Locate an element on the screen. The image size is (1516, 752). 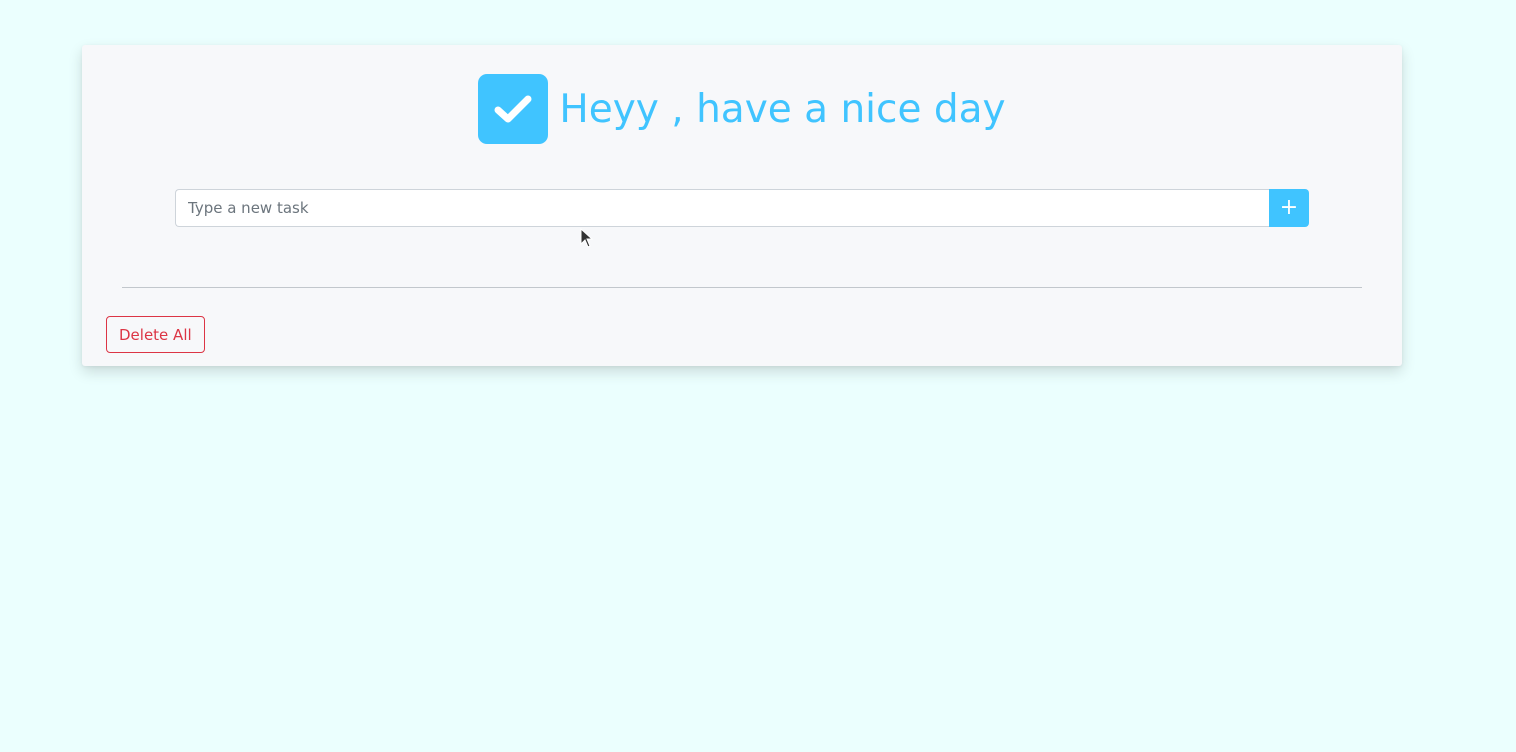
new-task-form: + is located at coordinates (742, 208).